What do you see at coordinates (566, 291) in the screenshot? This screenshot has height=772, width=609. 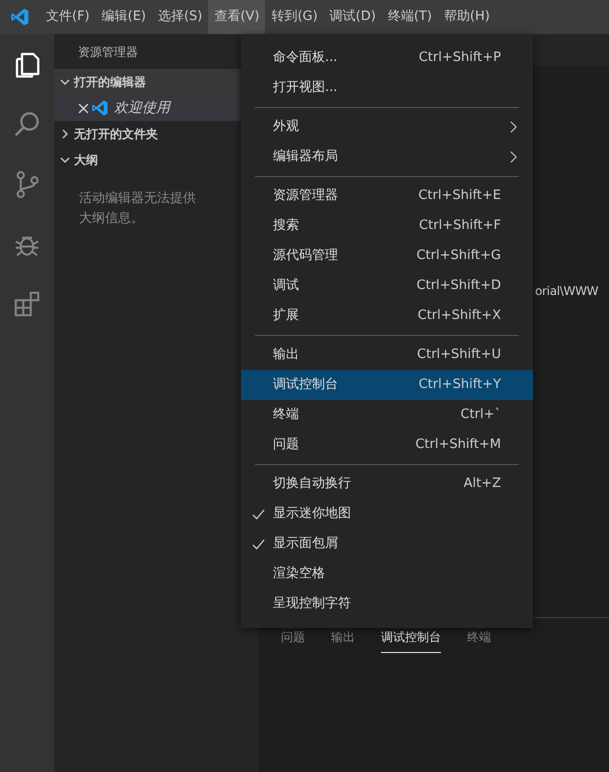 I see `editor-text: orial\WWW` at bounding box center [566, 291].